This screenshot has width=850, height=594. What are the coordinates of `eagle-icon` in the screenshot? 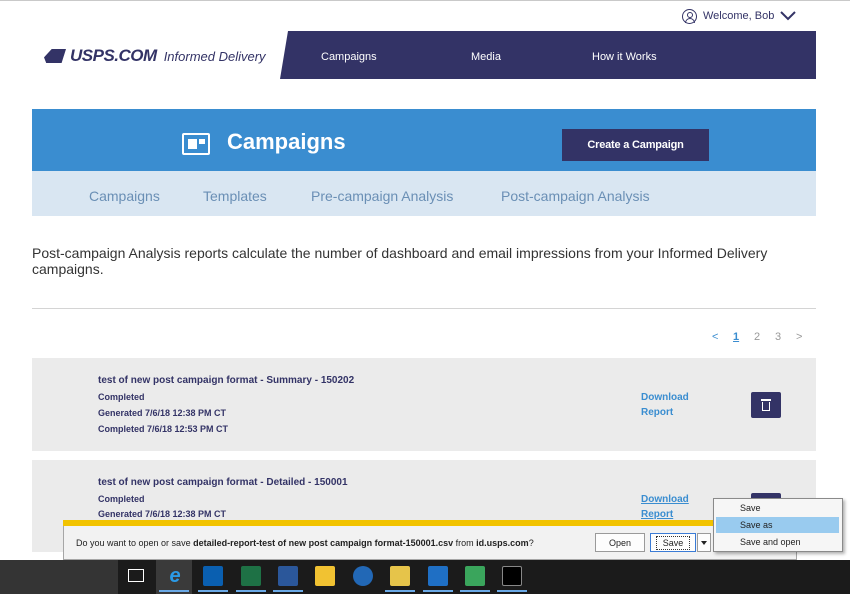 It's located at (55, 56).